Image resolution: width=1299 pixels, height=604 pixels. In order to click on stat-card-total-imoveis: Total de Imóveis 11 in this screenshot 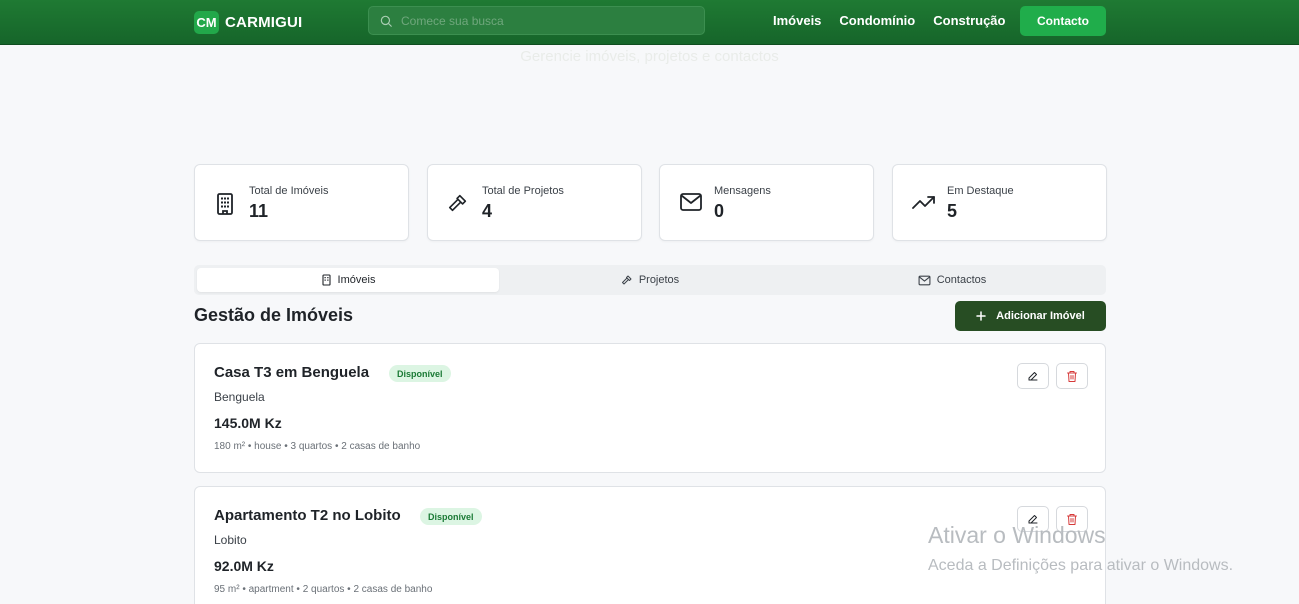, I will do `click(301, 202)`.